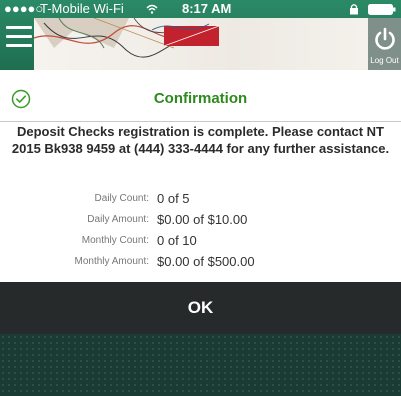  What do you see at coordinates (384, 60) in the screenshot?
I see `logout-label: Log Out` at bounding box center [384, 60].